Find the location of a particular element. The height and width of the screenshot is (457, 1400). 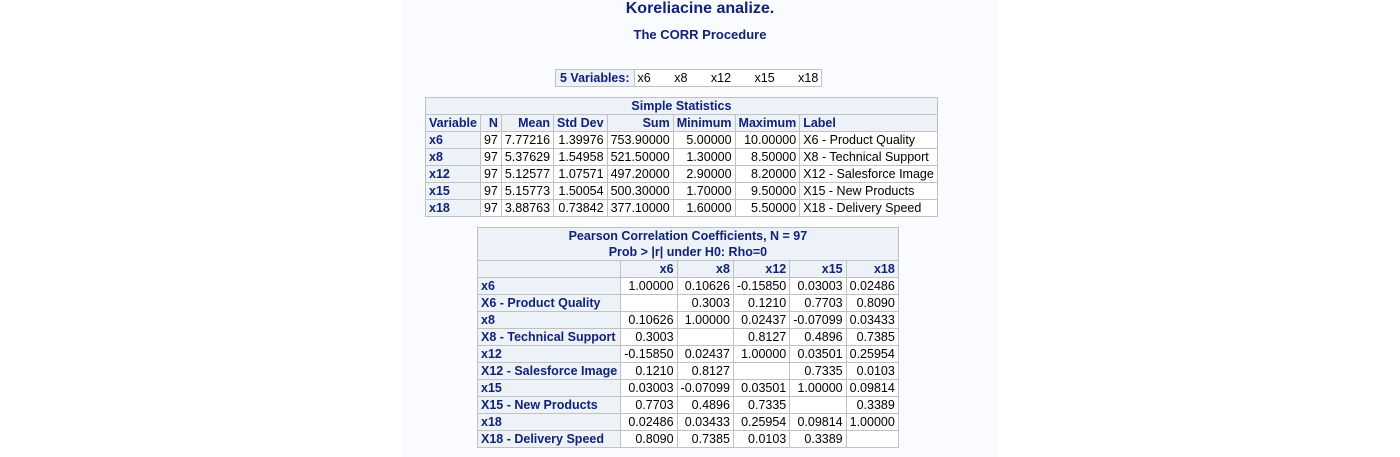

table-cell: 7.77216 is located at coordinates (527, 140).